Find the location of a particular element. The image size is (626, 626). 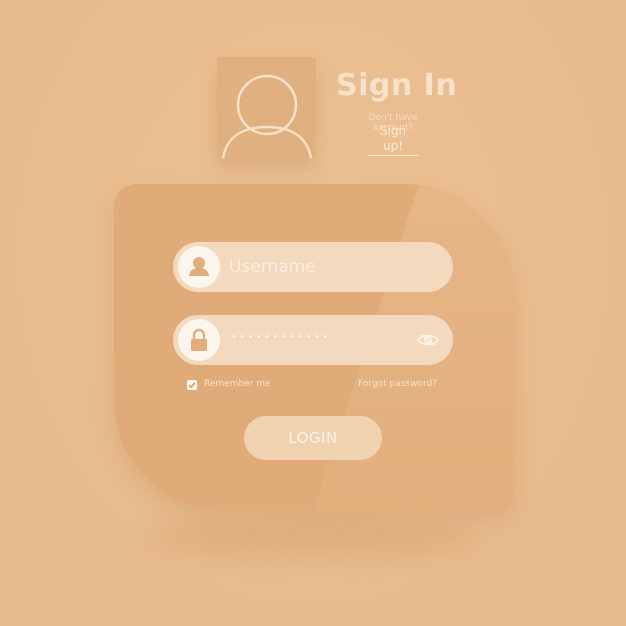

eye-icon is located at coordinates (428, 340).